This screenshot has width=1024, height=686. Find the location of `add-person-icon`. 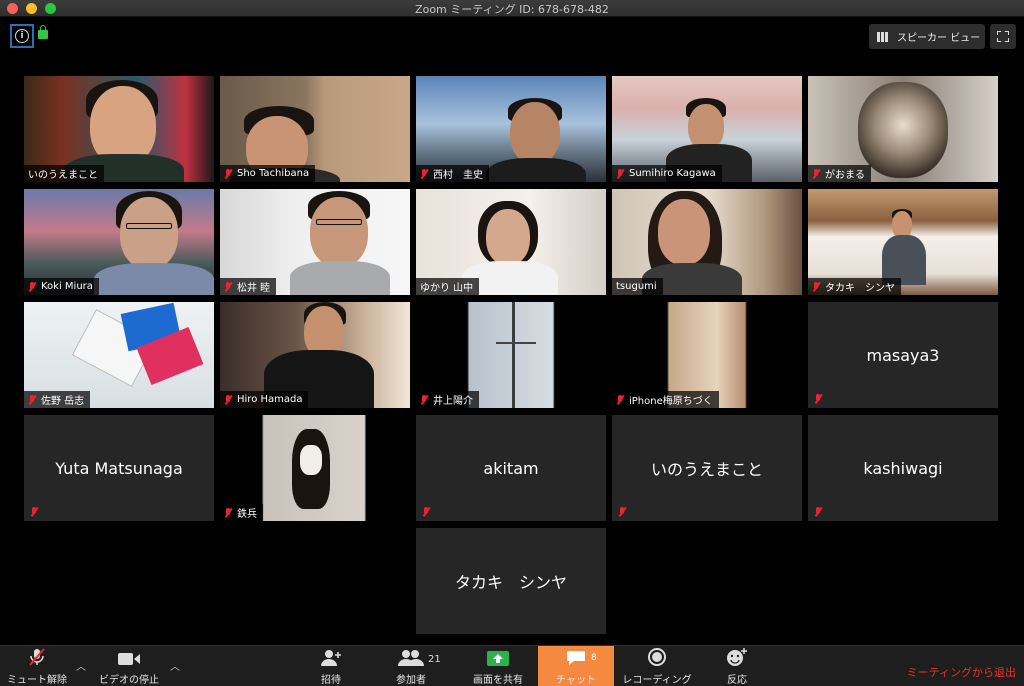

add-person-icon is located at coordinates (331, 658).